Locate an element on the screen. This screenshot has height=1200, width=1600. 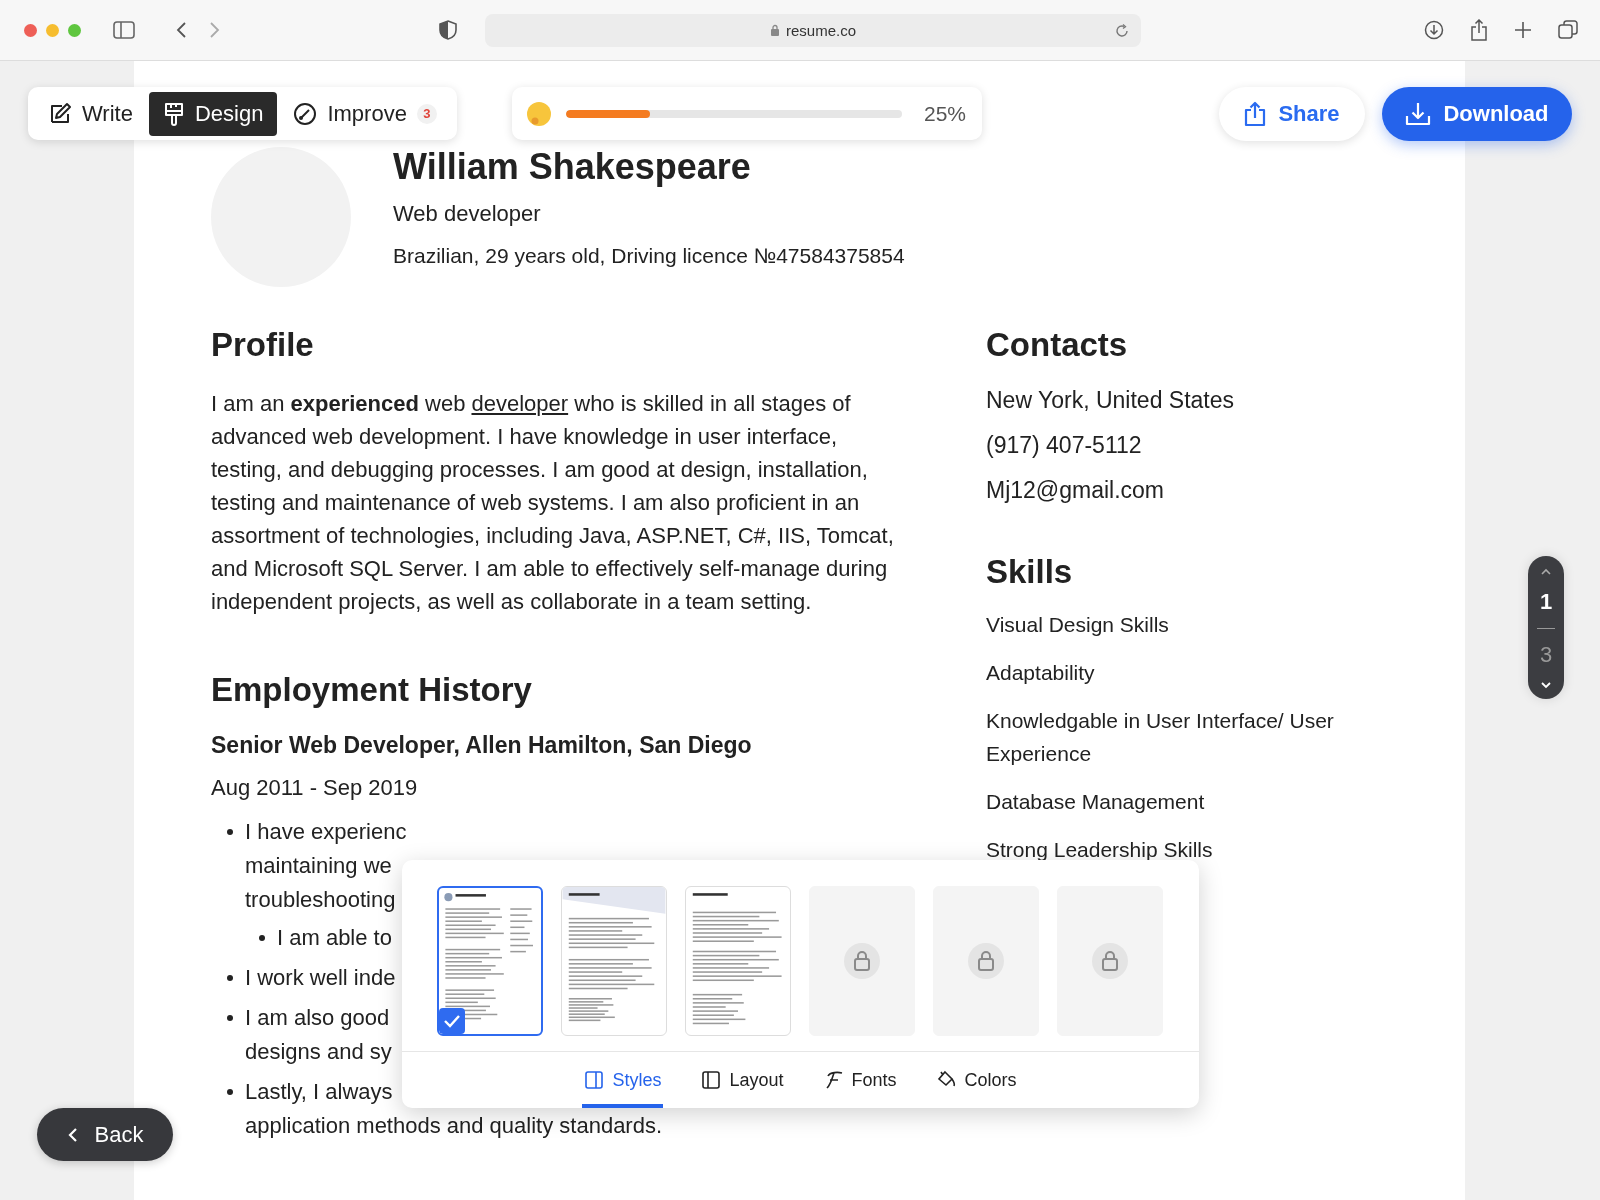
progress-reading: 25% is located at coordinates (945, 113).